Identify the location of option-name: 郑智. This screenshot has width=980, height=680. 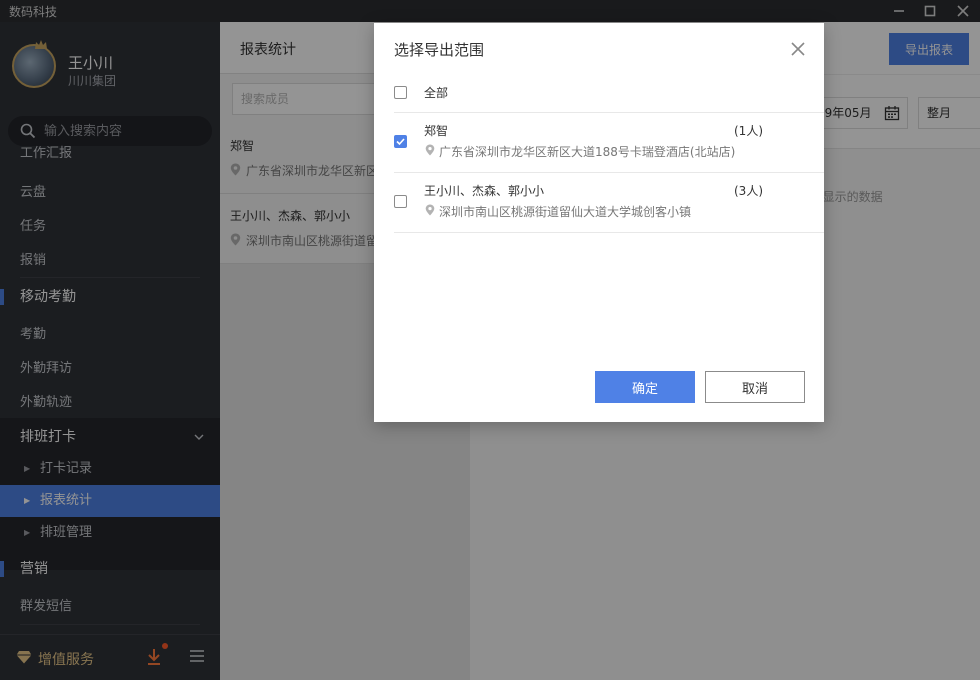
(436, 131).